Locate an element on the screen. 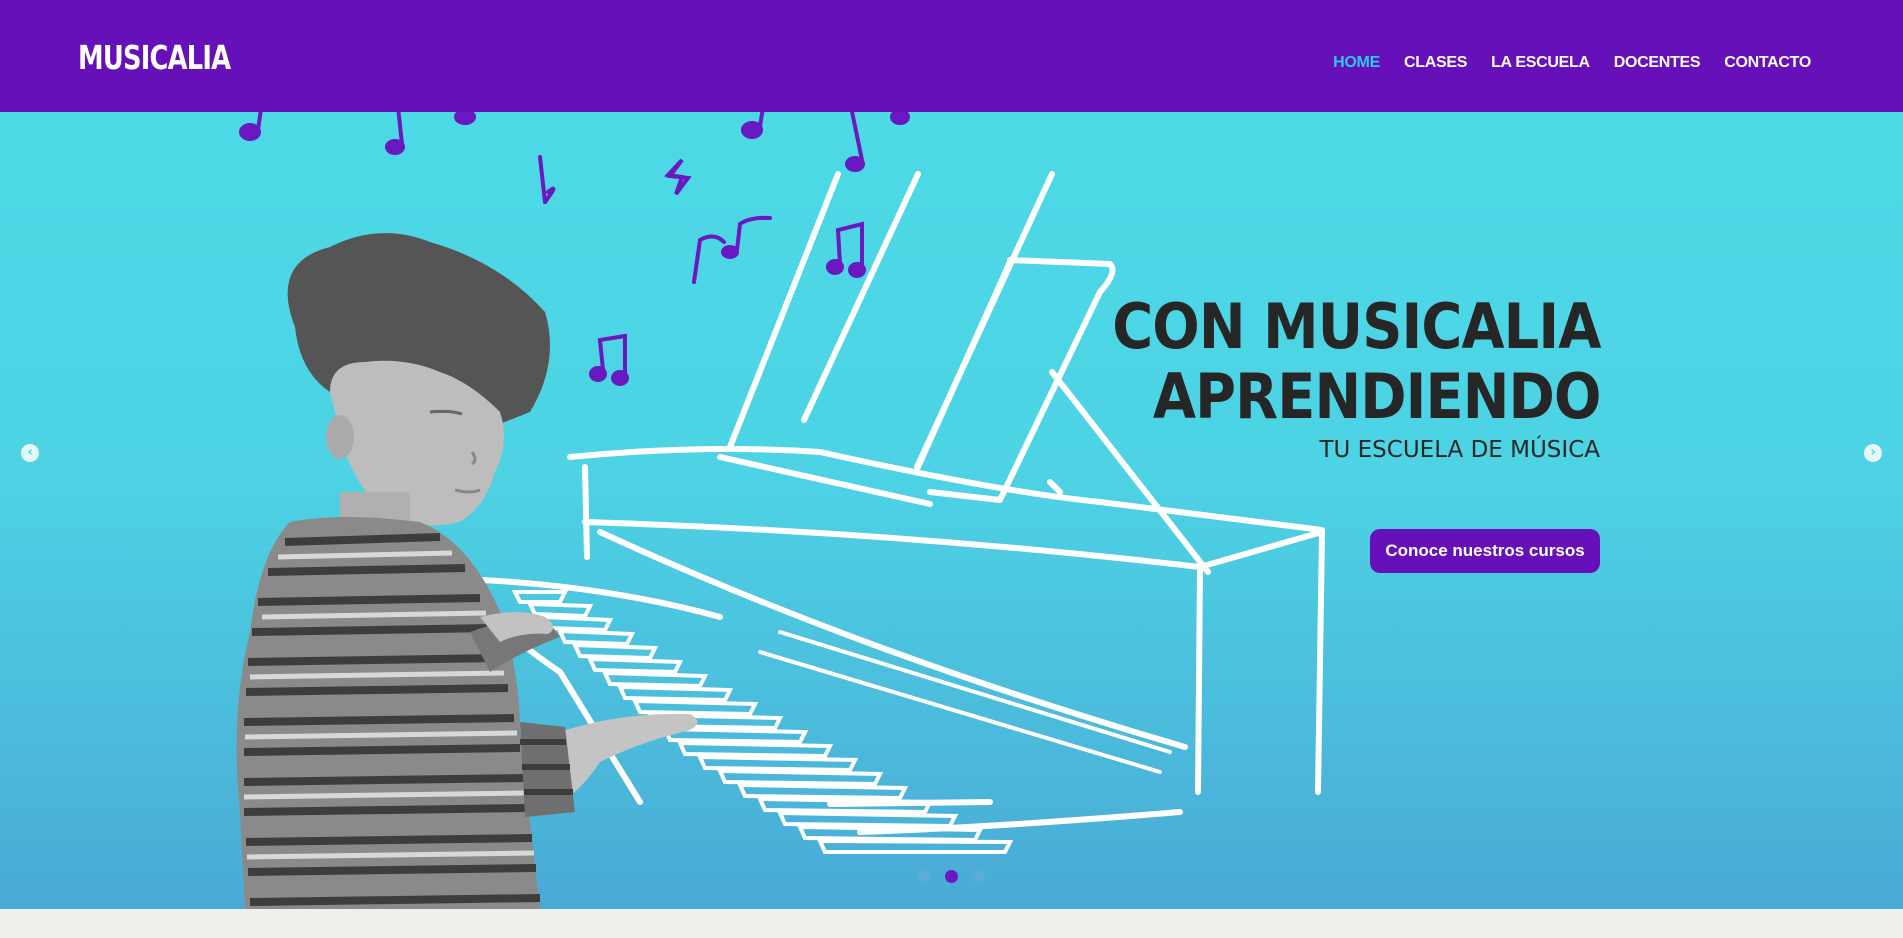 The height and width of the screenshot is (938, 1903). nav-item-home: HOME is located at coordinates (1356, 63).